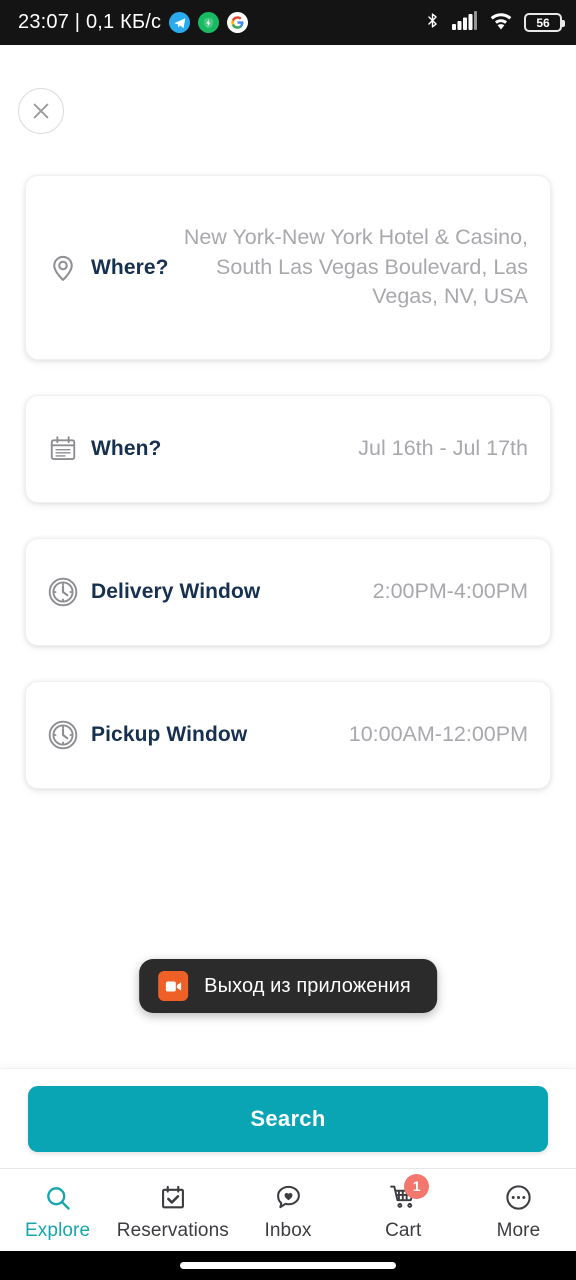 This screenshot has width=576, height=1280. I want to click on exit-app-toast: Выход из приложения, so click(288, 986).